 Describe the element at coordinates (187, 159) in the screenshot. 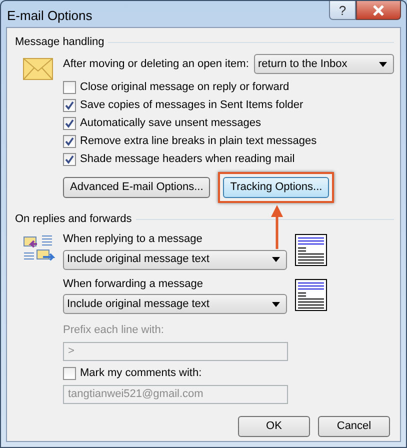

I see `checkbox-label: Shade message headers when reading mail` at that location.